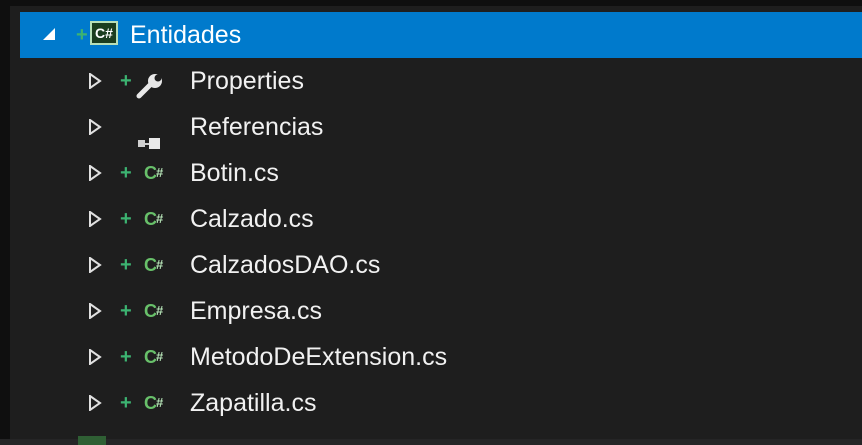 Image resolution: width=862 pixels, height=445 pixels. Describe the element at coordinates (92, 440) in the screenshot. I see `project-icon-peek` at that location.